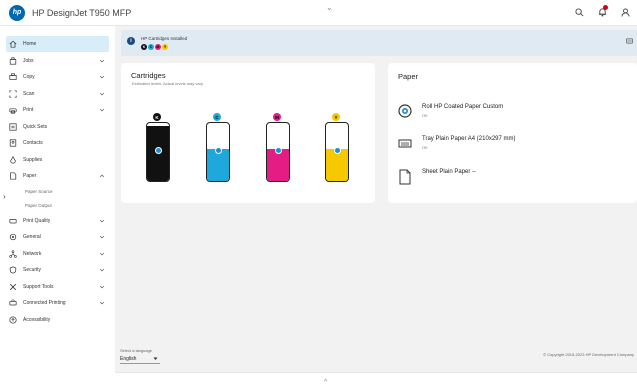 Image resolution: width=637 pixels, height=389 pixels. I want to click on cartridge-badge-yellow: Y, so click(336, 117).